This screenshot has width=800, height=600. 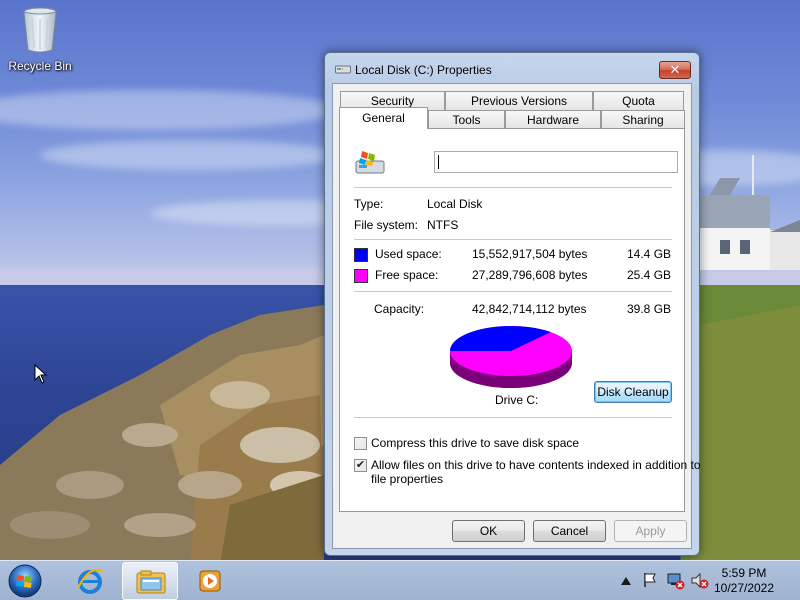 I want to click on tab-tools: Tools, so click(x=466, y=119).